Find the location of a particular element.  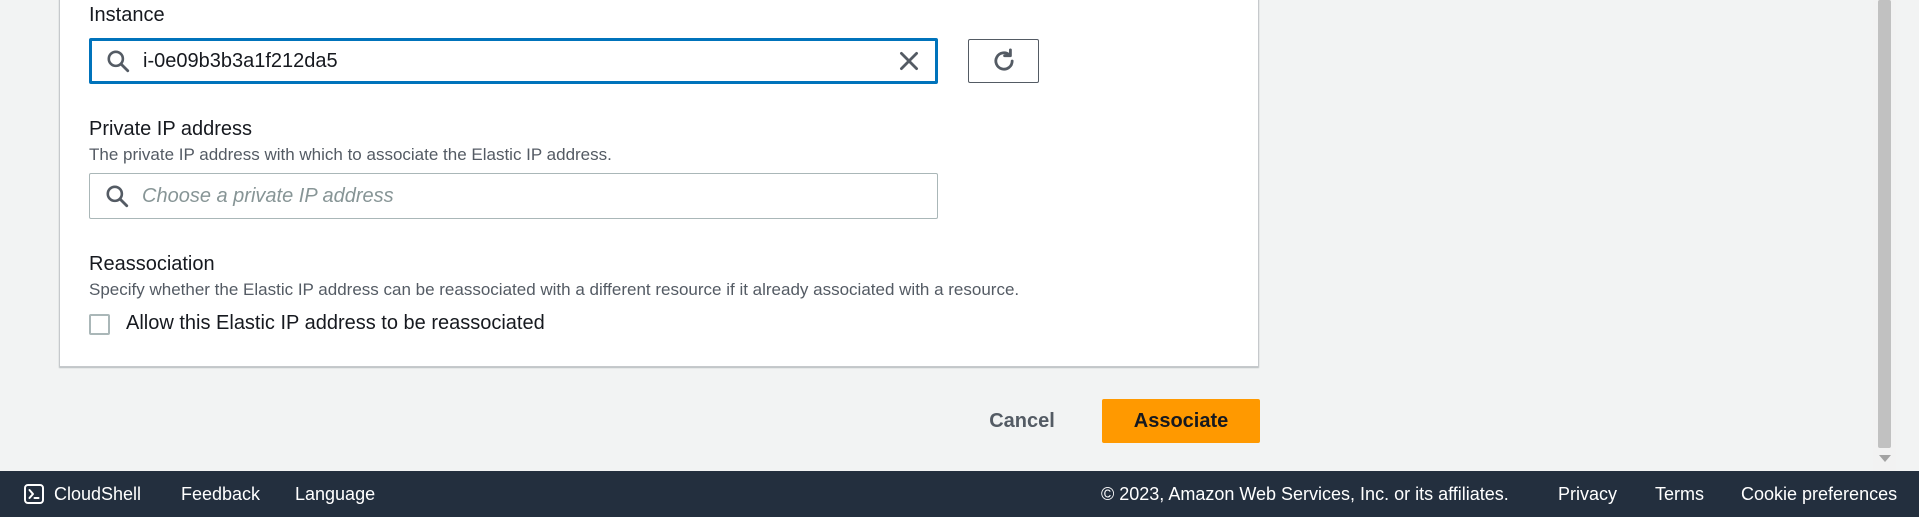

instance-value: i-0e09b3b3a1f212da5 is located at coordinates (240, 61).